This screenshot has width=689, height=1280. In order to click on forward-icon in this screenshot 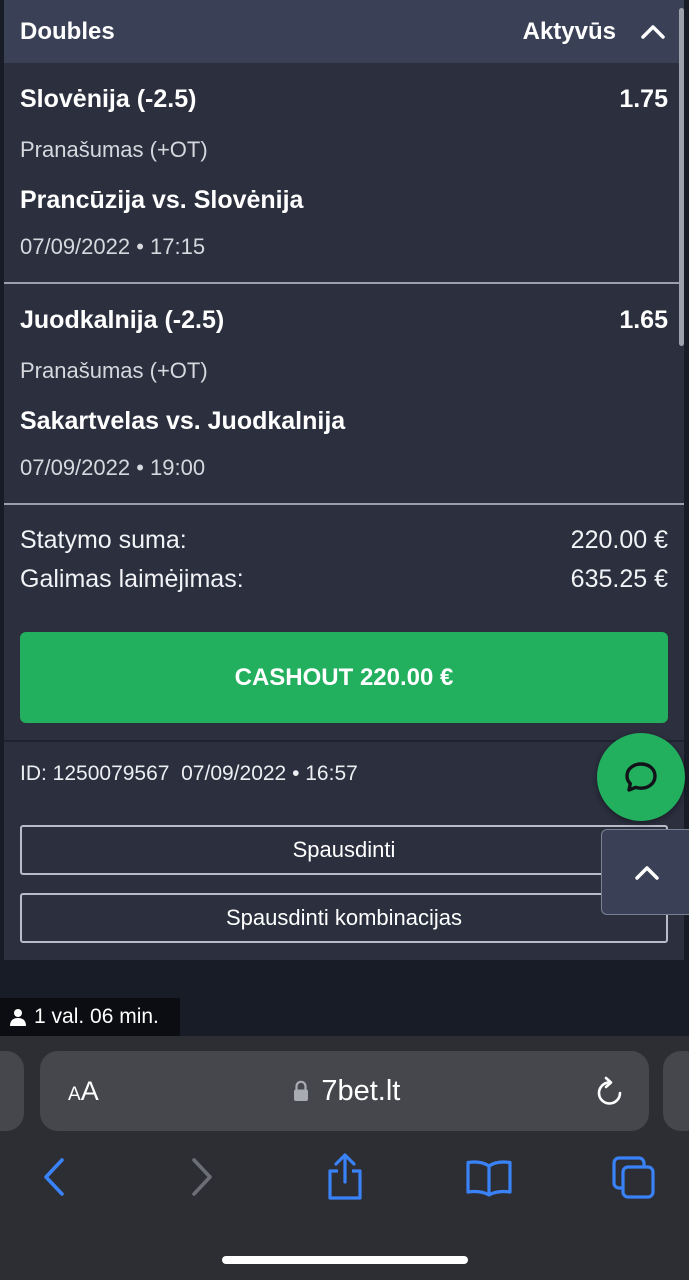, I will do `click(202, 1177)`.